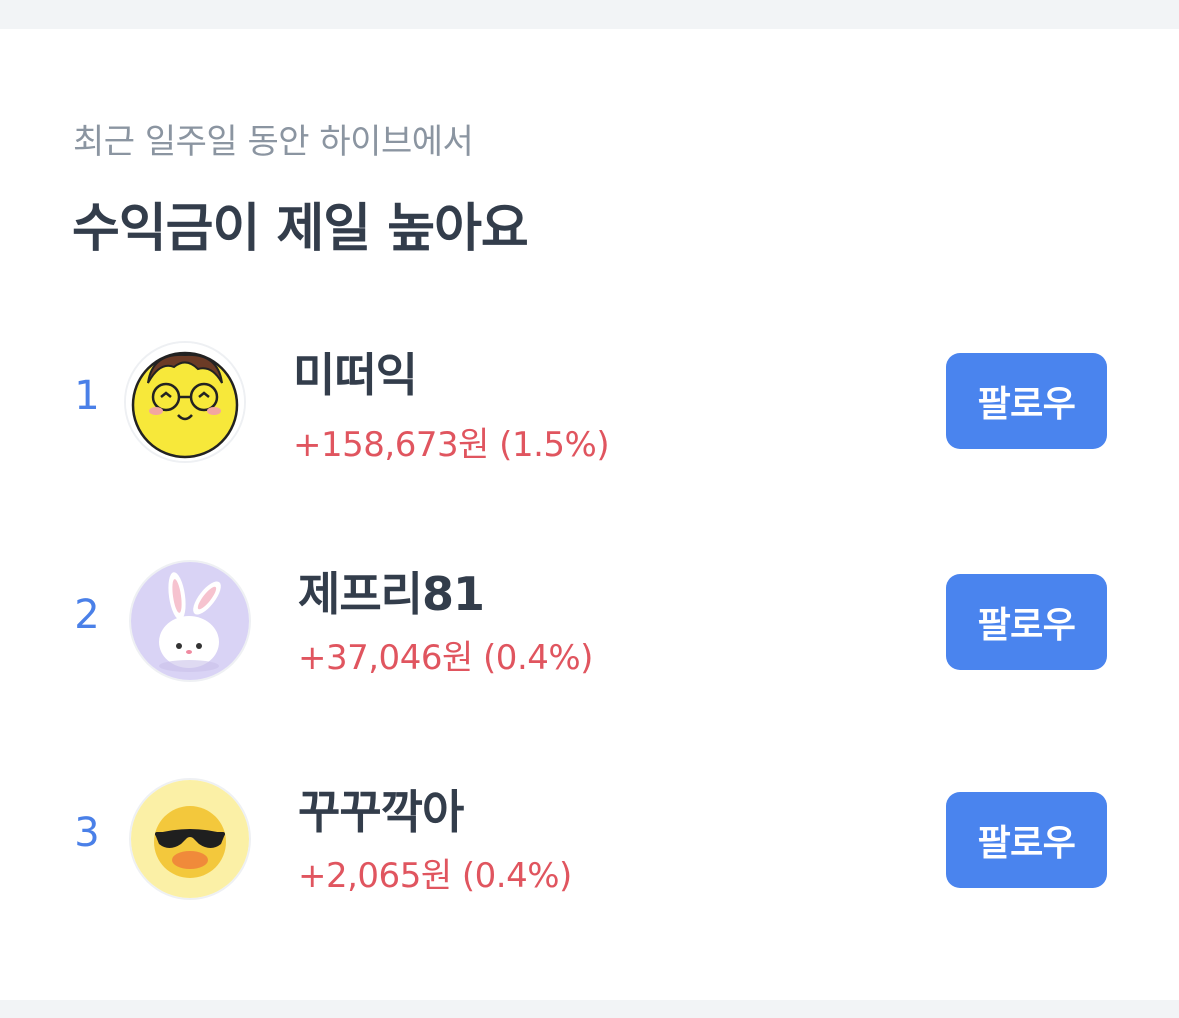  Describe the element at coordinates (589, 1009) in the screenshot. I see `bottom-divider` at that location.